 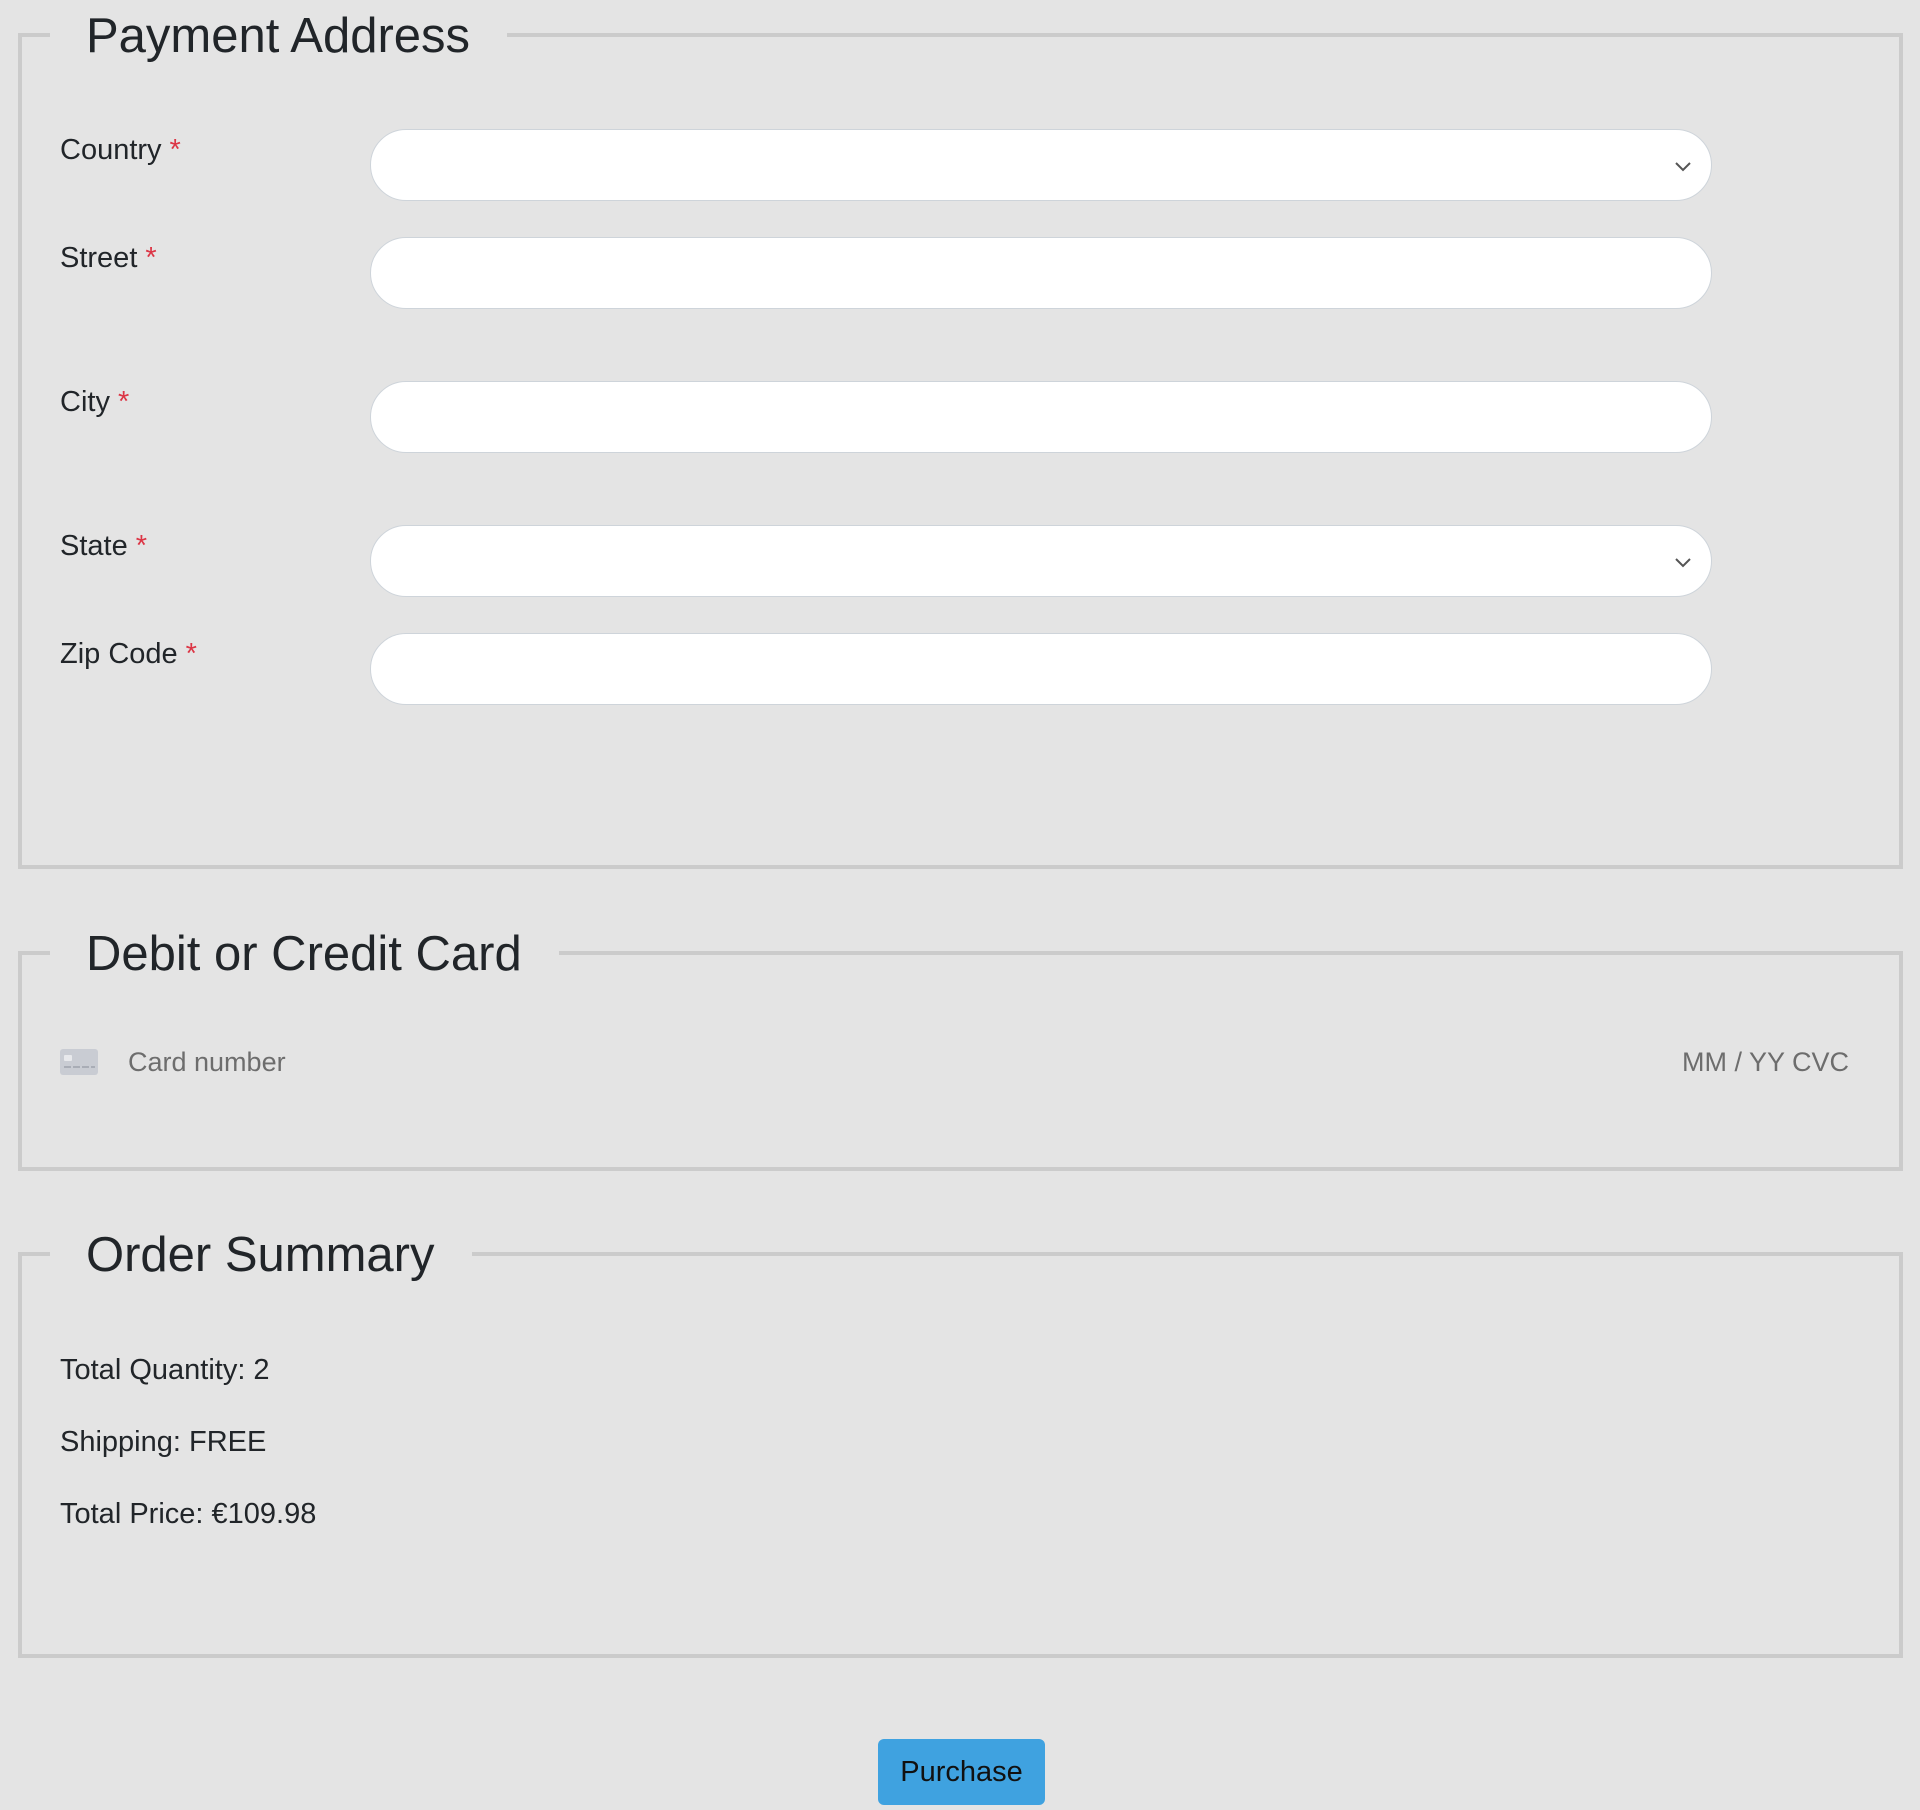 What do you see at coordinates (104, 546) in the screenshot?
I see `state-label: State *` at bounding box center [104, 546].